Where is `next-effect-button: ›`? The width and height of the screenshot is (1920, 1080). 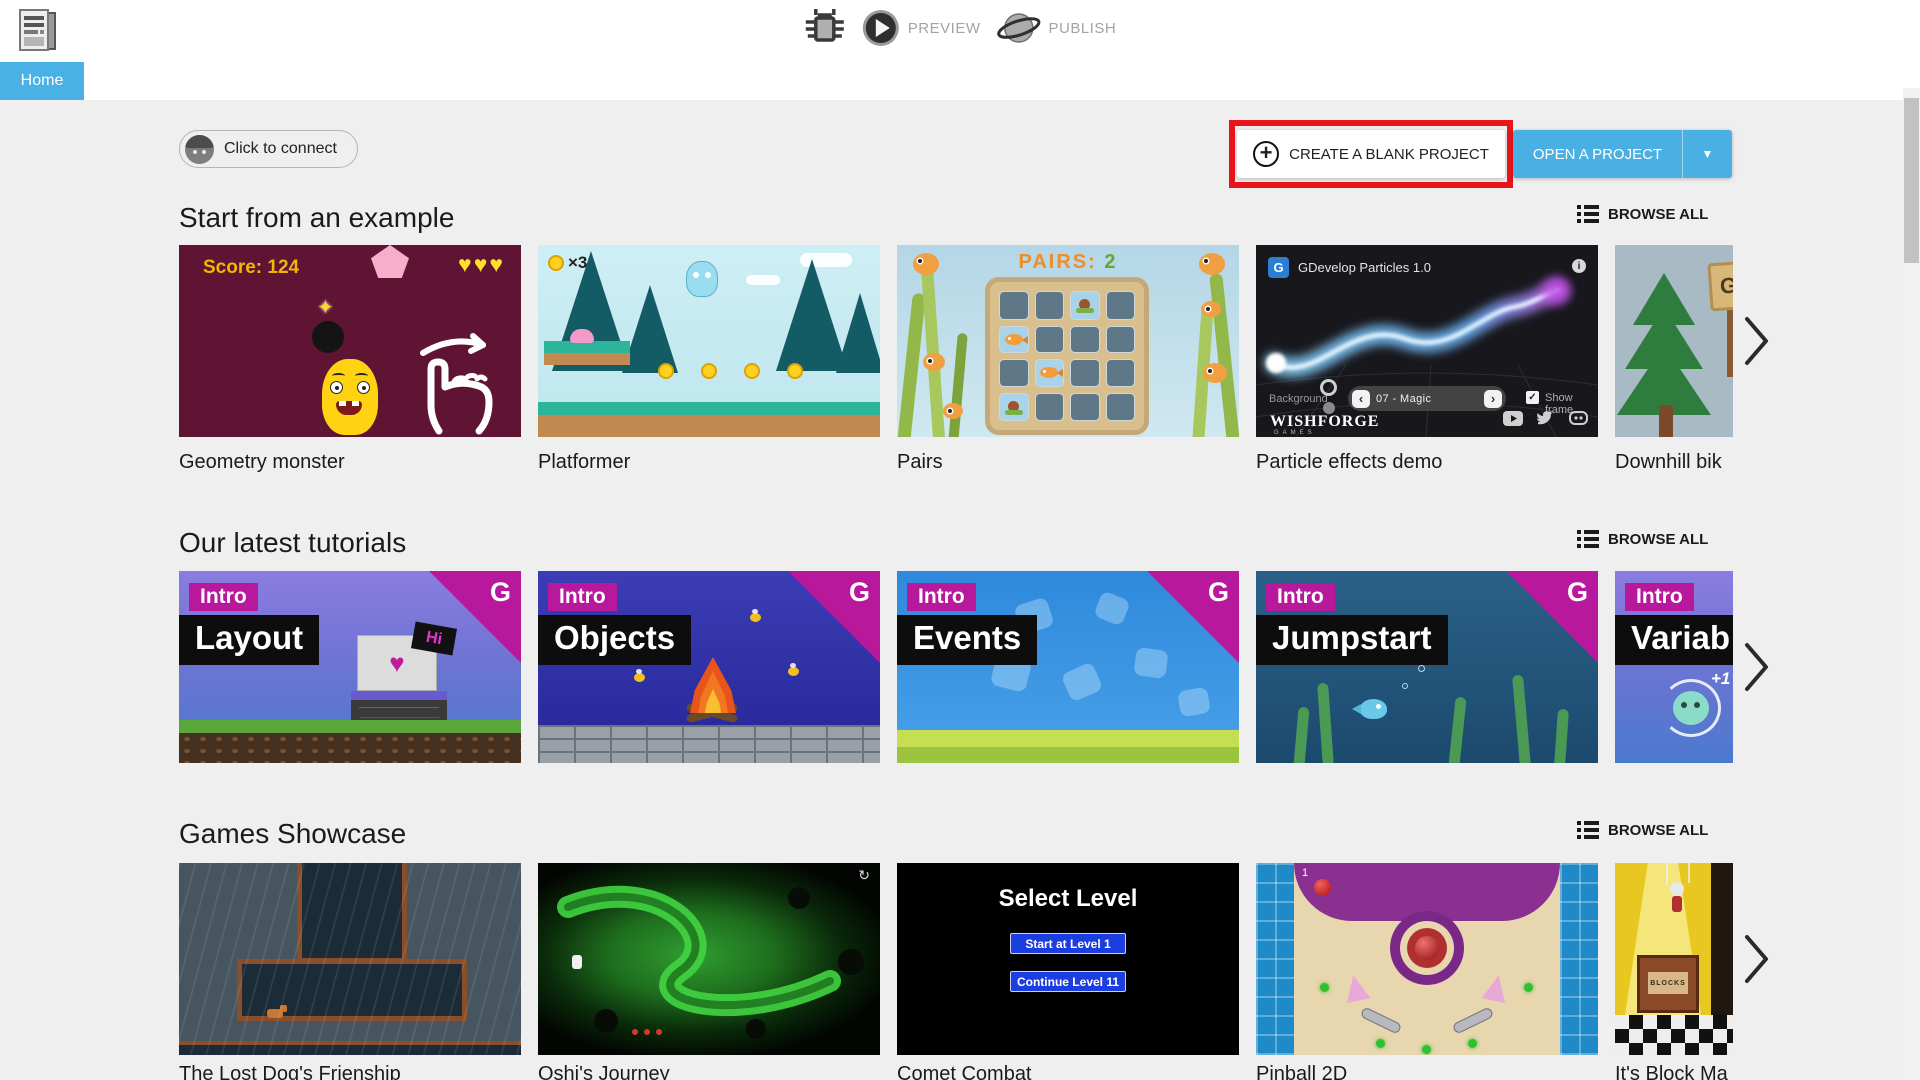
next-effect-button: › is located at coordinates (1493, 398).